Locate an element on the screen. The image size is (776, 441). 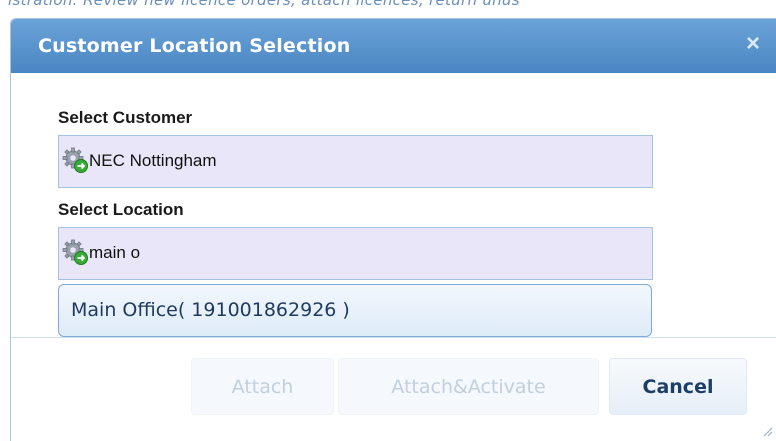
location-suggestion-item: Main Office( 191001862926 ) is located at coordinates (355, 310).